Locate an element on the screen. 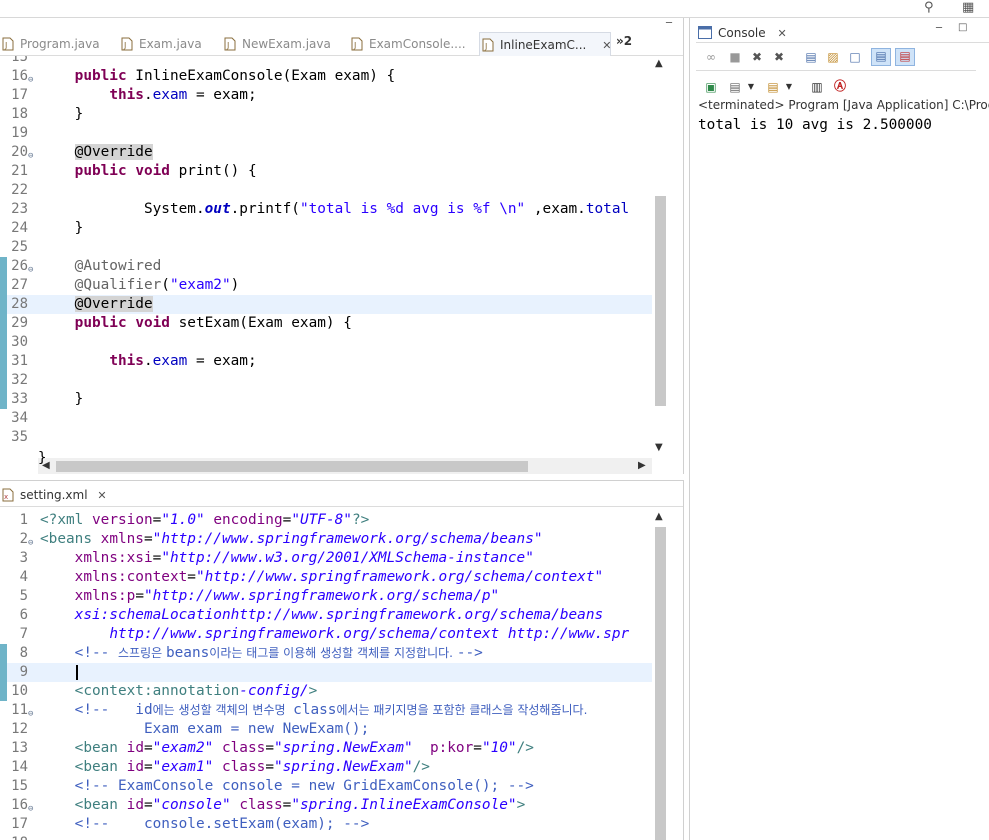 The height and width of the screenshot is (840, 989). vertical-scrollbar: ▲ ▼ is located at coordinates (660, 257).